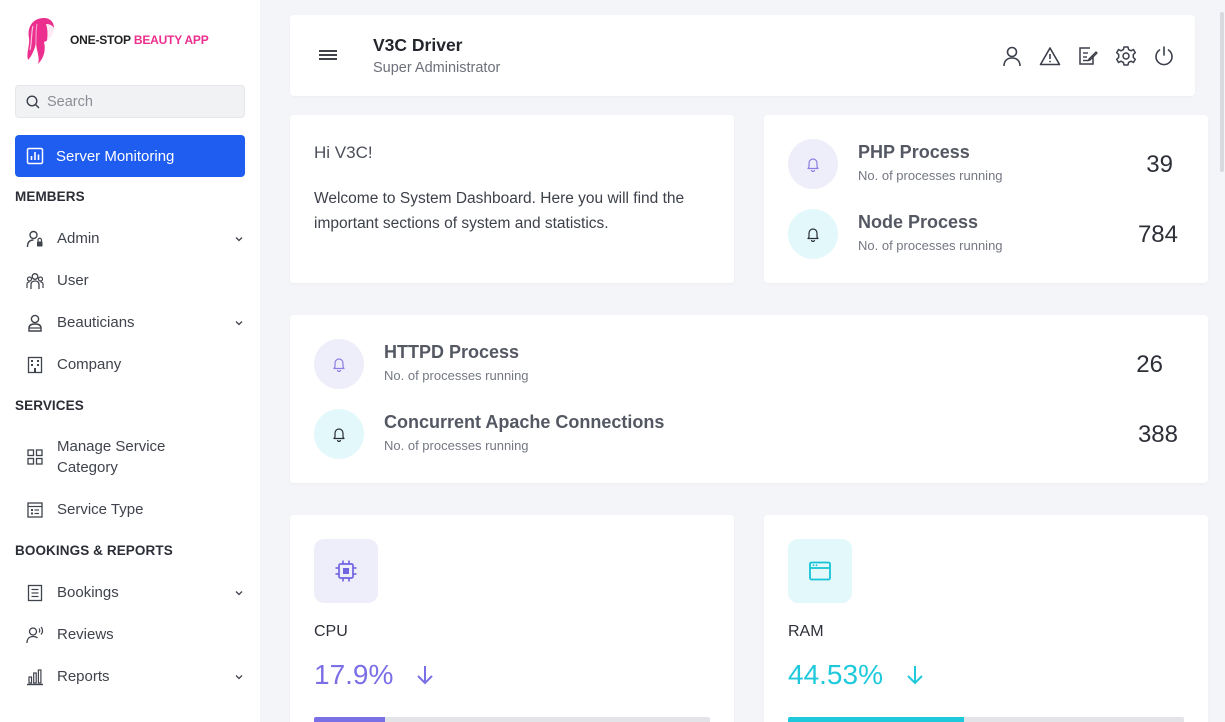 This screenshot has width=1225, height=722. Describe the element at coordinates (835, 674) in the screenshot. I see `stat-value-text: 44.53%` at that location.